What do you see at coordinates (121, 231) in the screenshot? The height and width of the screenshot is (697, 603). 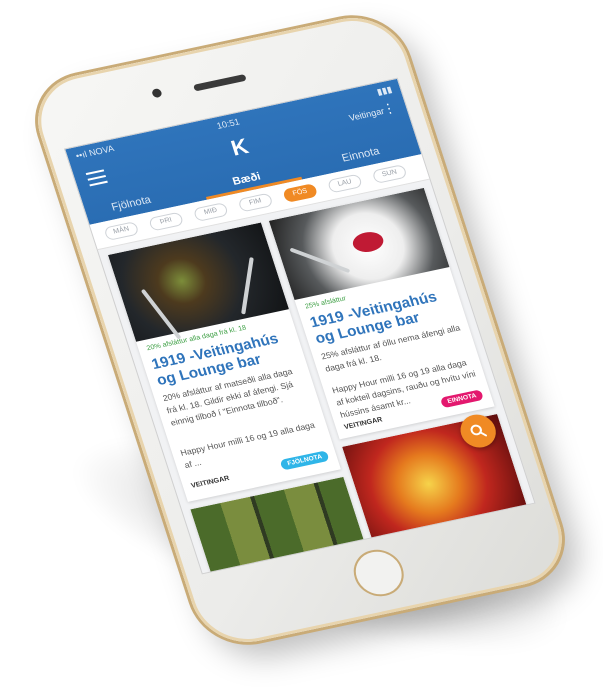 I see `day-chip-man: MÁN` at bounding box center [121, 231].